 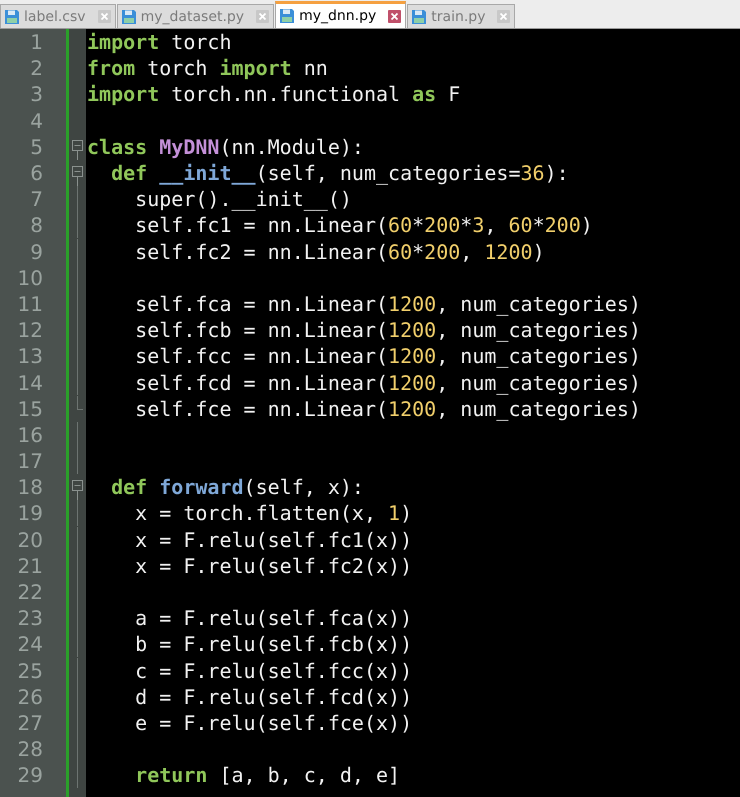 What do you see at coordinates (387, 356) in the screenshot?
I see `code-line: self.fcc = nn.Linear(1200, num_categories)` at bounding box center [387, 356].